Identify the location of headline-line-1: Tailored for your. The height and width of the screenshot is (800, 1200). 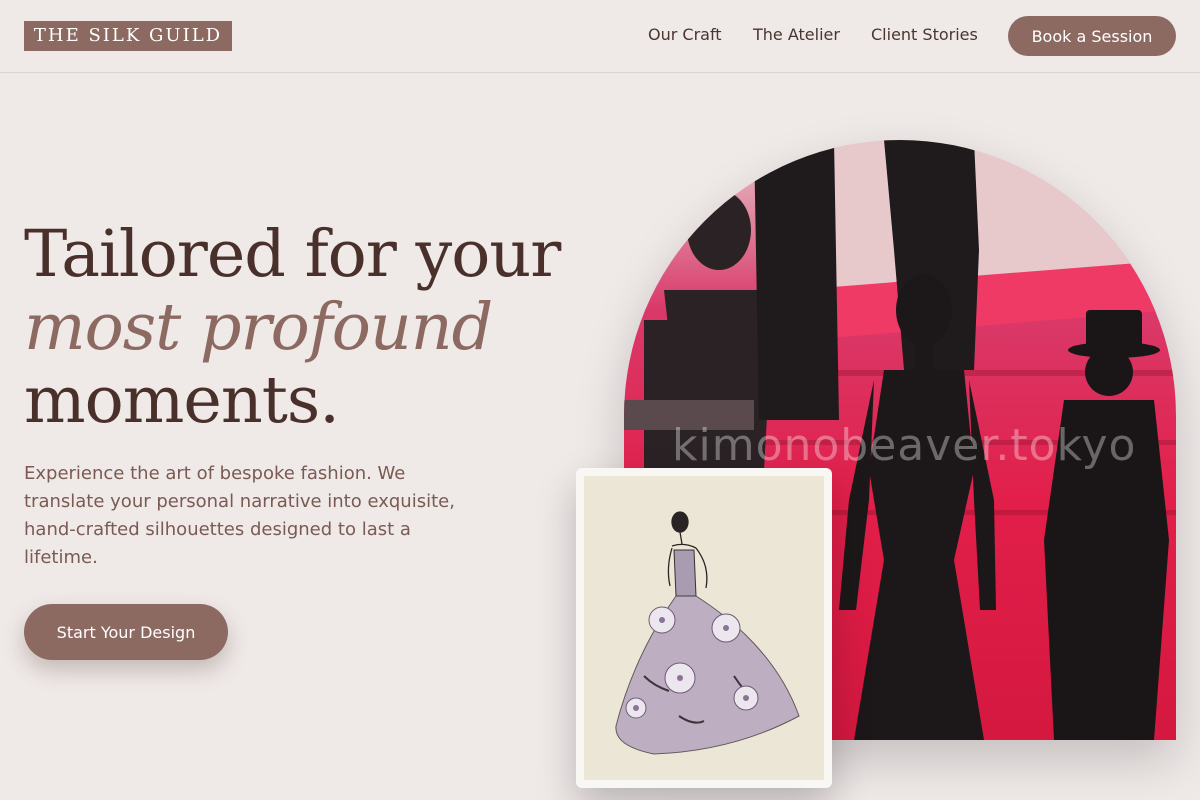
(292, 254).